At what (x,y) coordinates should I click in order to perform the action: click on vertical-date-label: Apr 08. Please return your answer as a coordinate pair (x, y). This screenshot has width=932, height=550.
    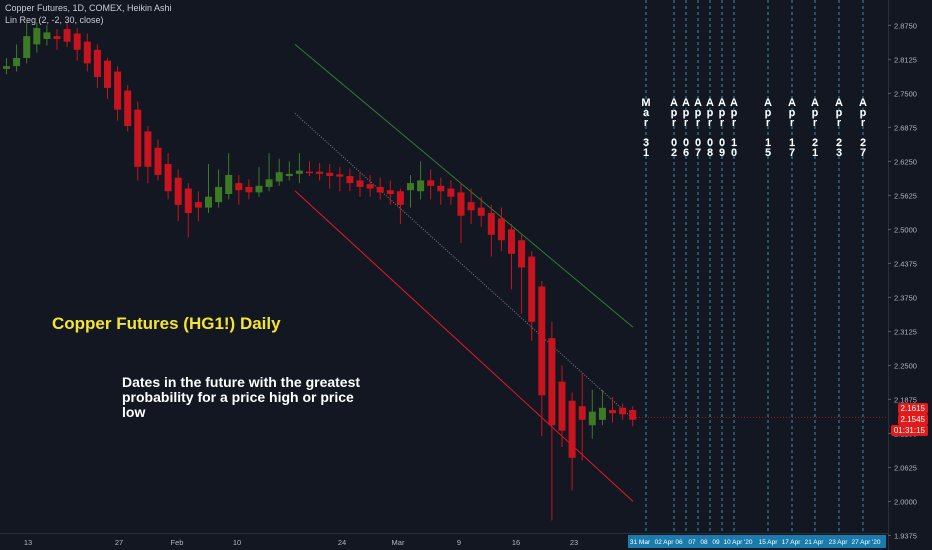
    Looking at the image, I should click on (710, 128).